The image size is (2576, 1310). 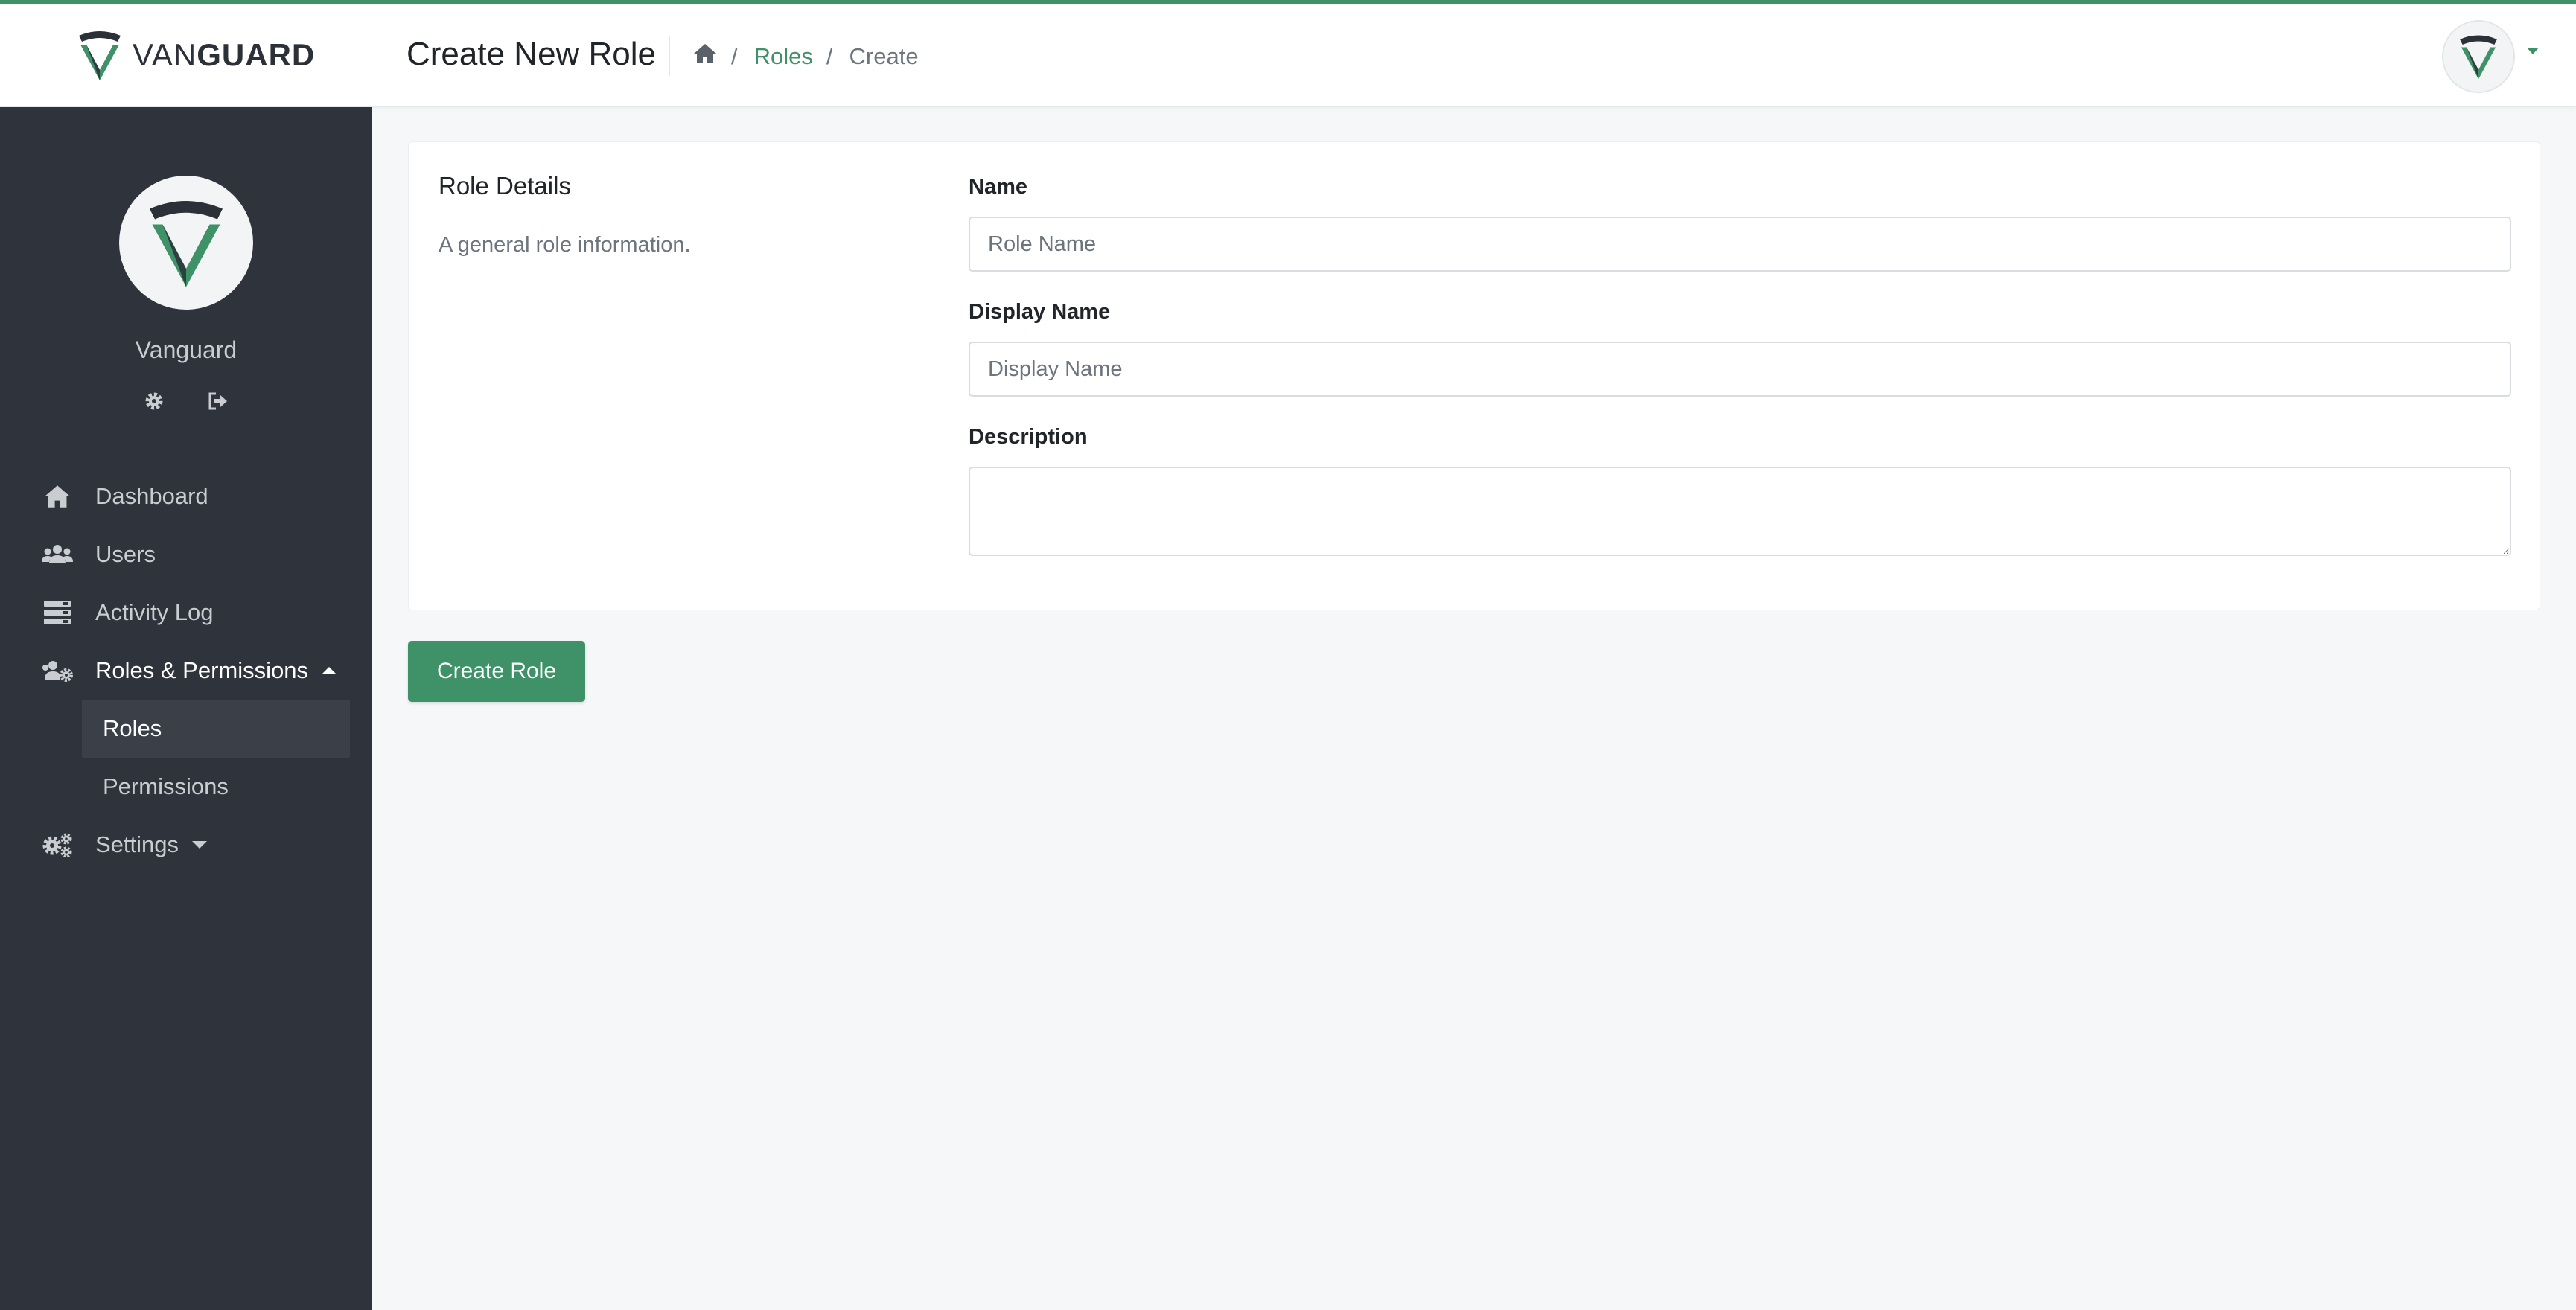 What do you see at coordinates (1028, 437) in the screenshot?
I see `description-label: Description` at bounding box center [1028, 437].